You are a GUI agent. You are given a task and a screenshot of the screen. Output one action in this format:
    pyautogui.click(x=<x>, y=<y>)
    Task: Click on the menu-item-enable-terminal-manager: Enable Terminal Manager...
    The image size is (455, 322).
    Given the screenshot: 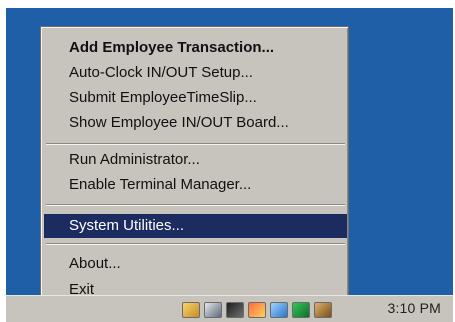 What is the action you would take?
    pyautogui.click(x=195, y=185)
    